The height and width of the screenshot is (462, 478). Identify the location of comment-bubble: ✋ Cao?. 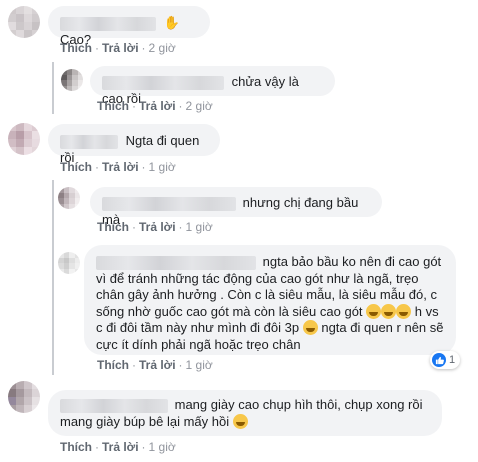
(129, 26).